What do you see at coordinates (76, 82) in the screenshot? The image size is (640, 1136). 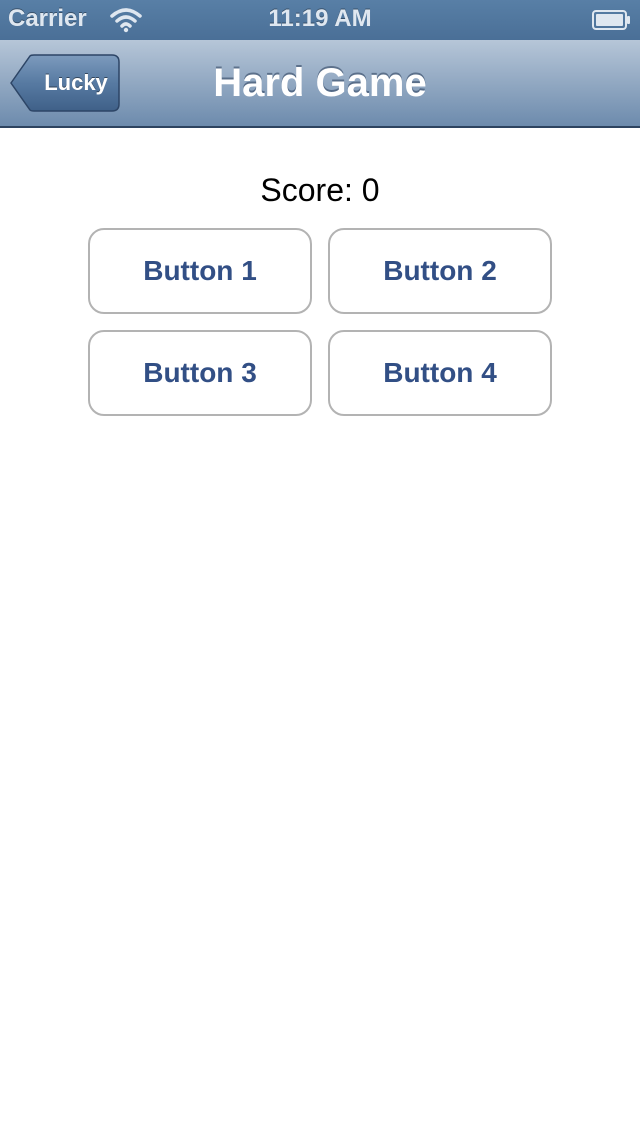 I see `back-button-label: Lucky` at bounding box center [76, 82].